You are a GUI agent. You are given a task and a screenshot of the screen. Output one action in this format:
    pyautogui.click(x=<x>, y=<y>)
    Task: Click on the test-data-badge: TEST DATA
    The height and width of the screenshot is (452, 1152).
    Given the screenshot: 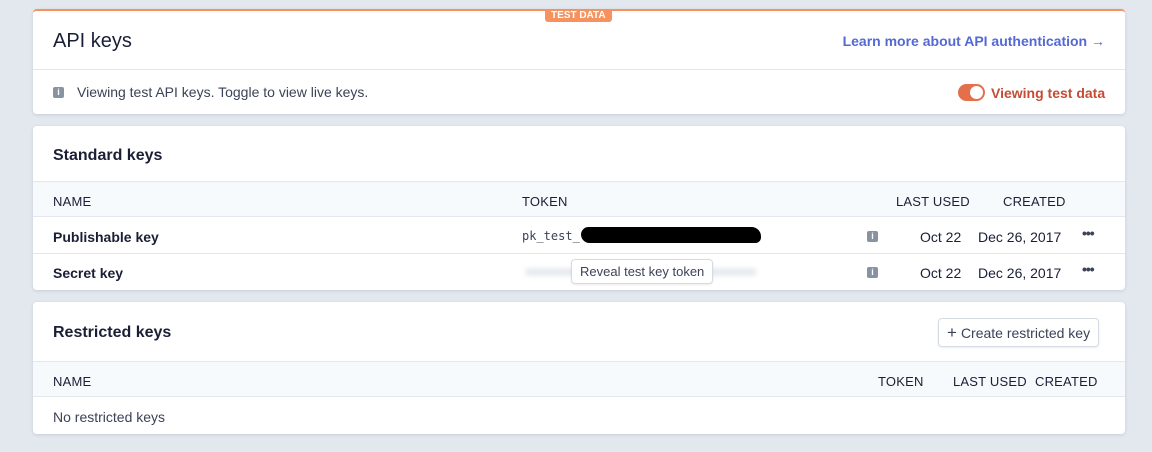 What is the action you would take?
    pyautogui.click(x=578, y=15)
    